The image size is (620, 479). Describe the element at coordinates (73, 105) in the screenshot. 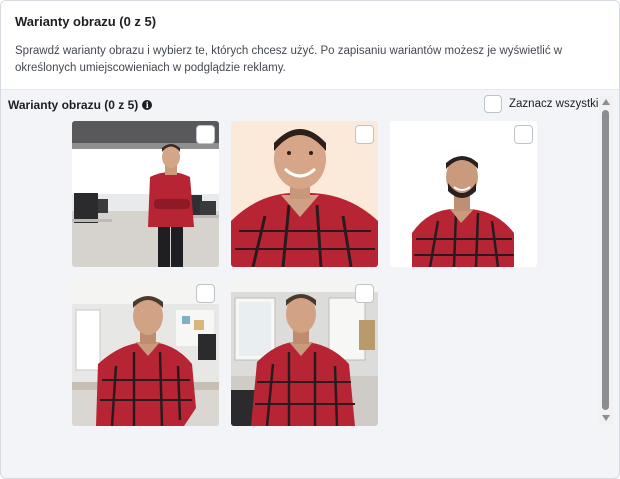

I see `section-title-text: Warianty obrazu (0 z 5)` at that location.